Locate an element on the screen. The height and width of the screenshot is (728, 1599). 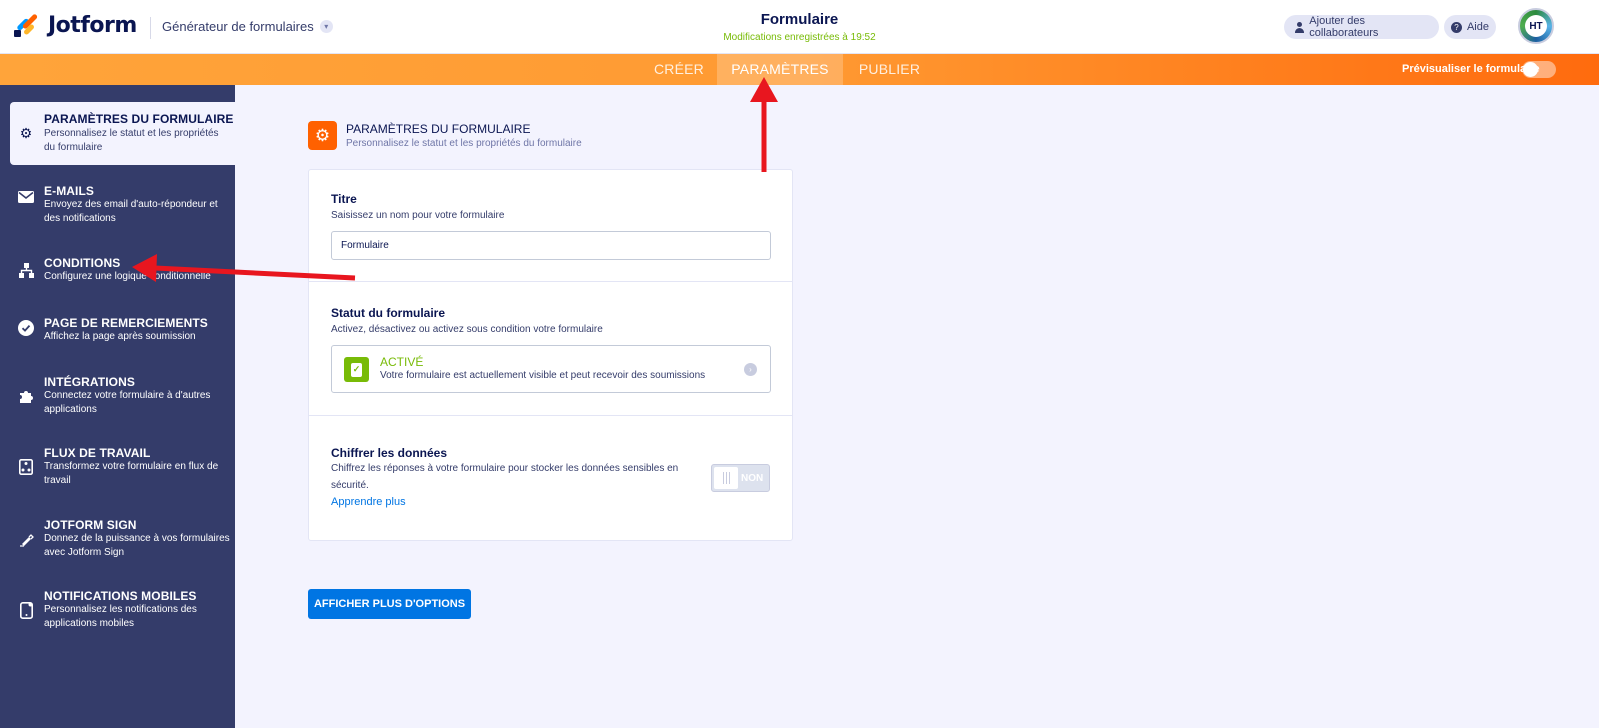
help-button: ? Aide is located at coordinates (1470, 27).